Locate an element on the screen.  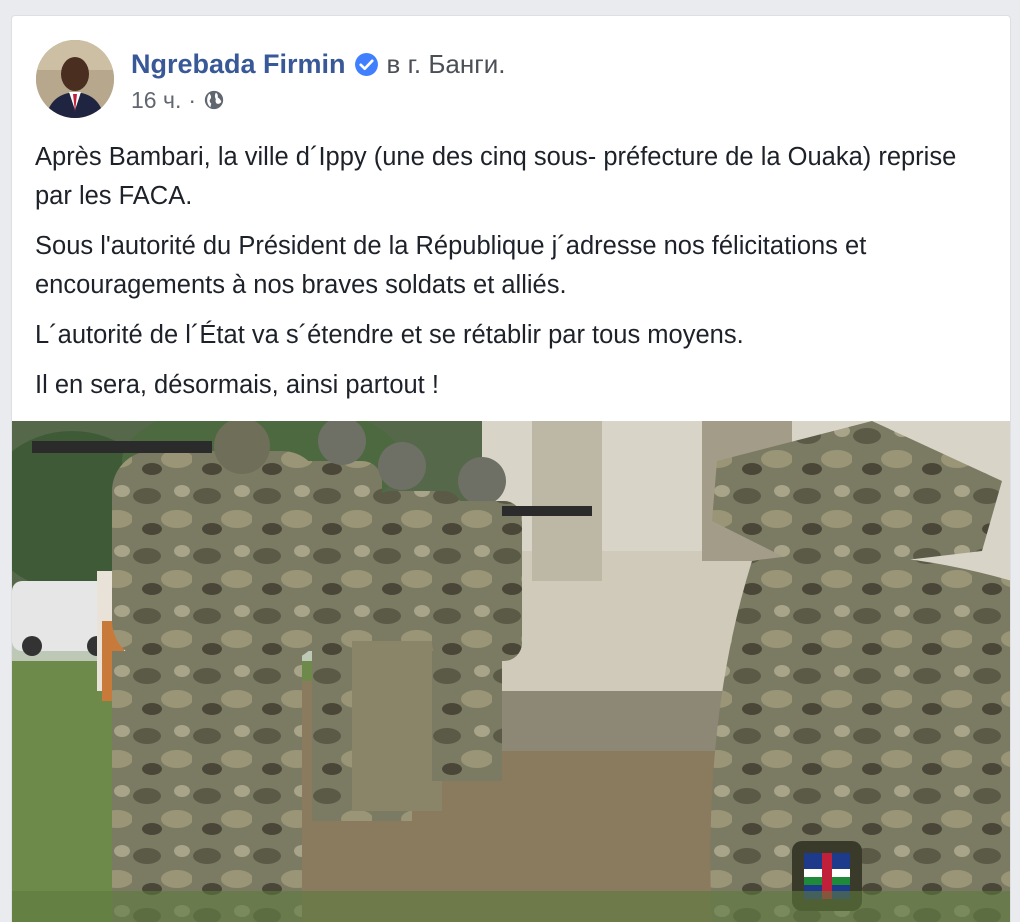
post-timestamp: 16 ч. is located at coordinates (156, 100).